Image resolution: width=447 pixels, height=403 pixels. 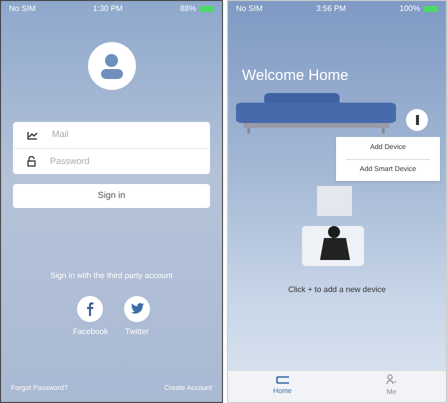 What do you see at coordinates (90, 332) in the screenshot?
I see `social-label: Facebook` at bounding box center [90, 332].